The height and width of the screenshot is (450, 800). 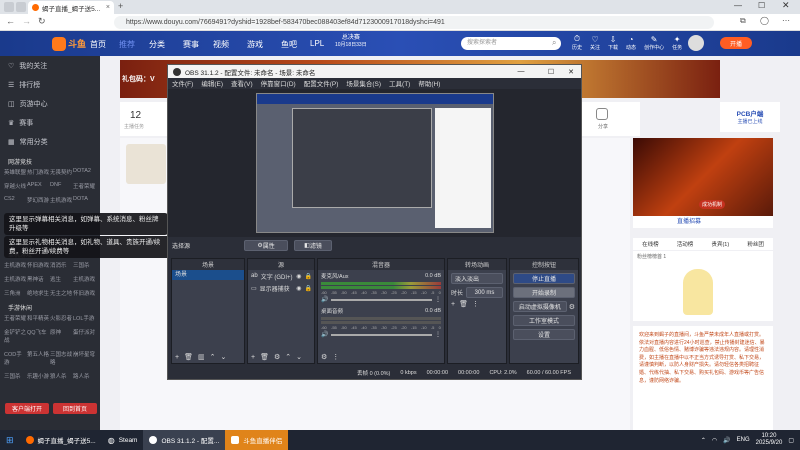 I want to click on go-live-button: 开播, so click(x=736, y=43).